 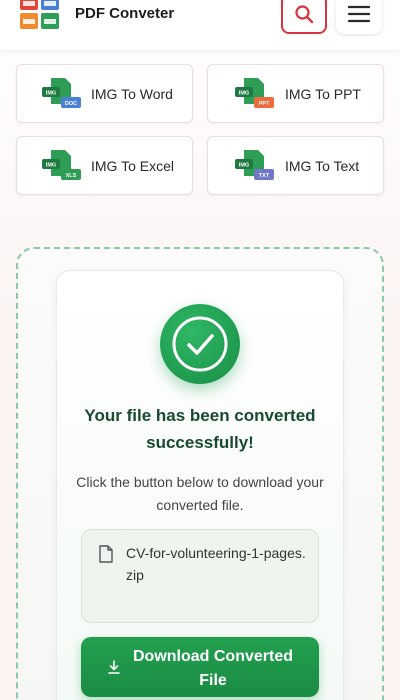 I want to click on download-icon, so click(x=114, y=667).